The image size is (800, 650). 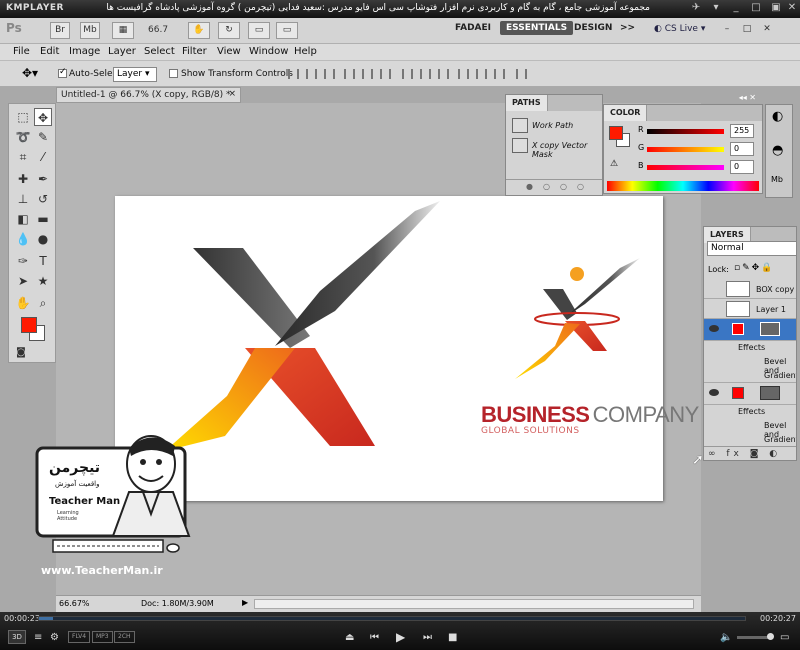 I want to click on color-tab: COLOR, so click(x=626, y=113).